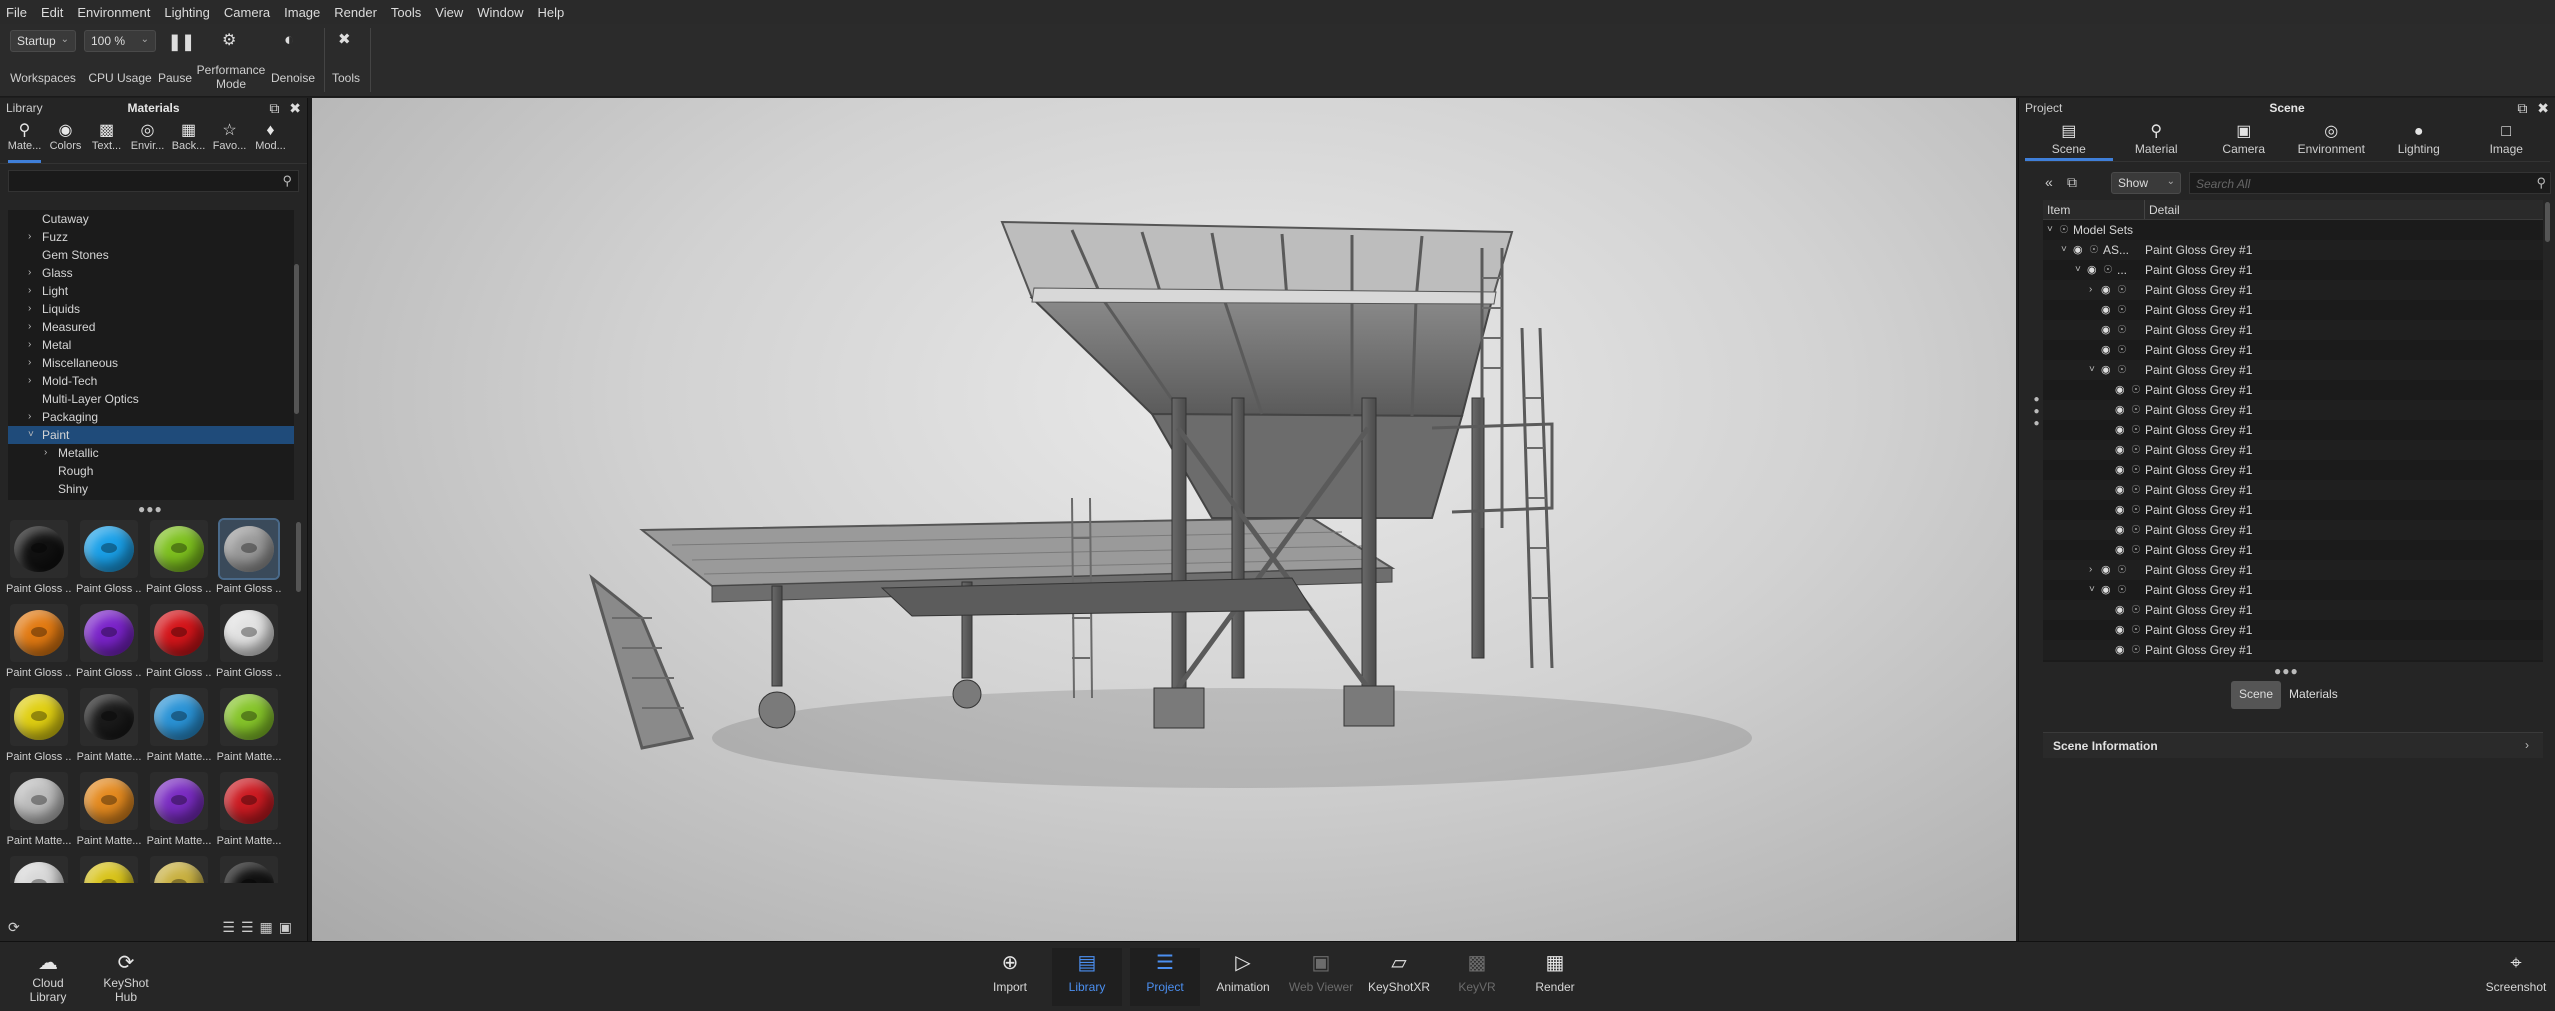  Describe the element at coordinates (2370, 183) in the screenshot. I see `scene-search-input: Search All ⚲` at that location.